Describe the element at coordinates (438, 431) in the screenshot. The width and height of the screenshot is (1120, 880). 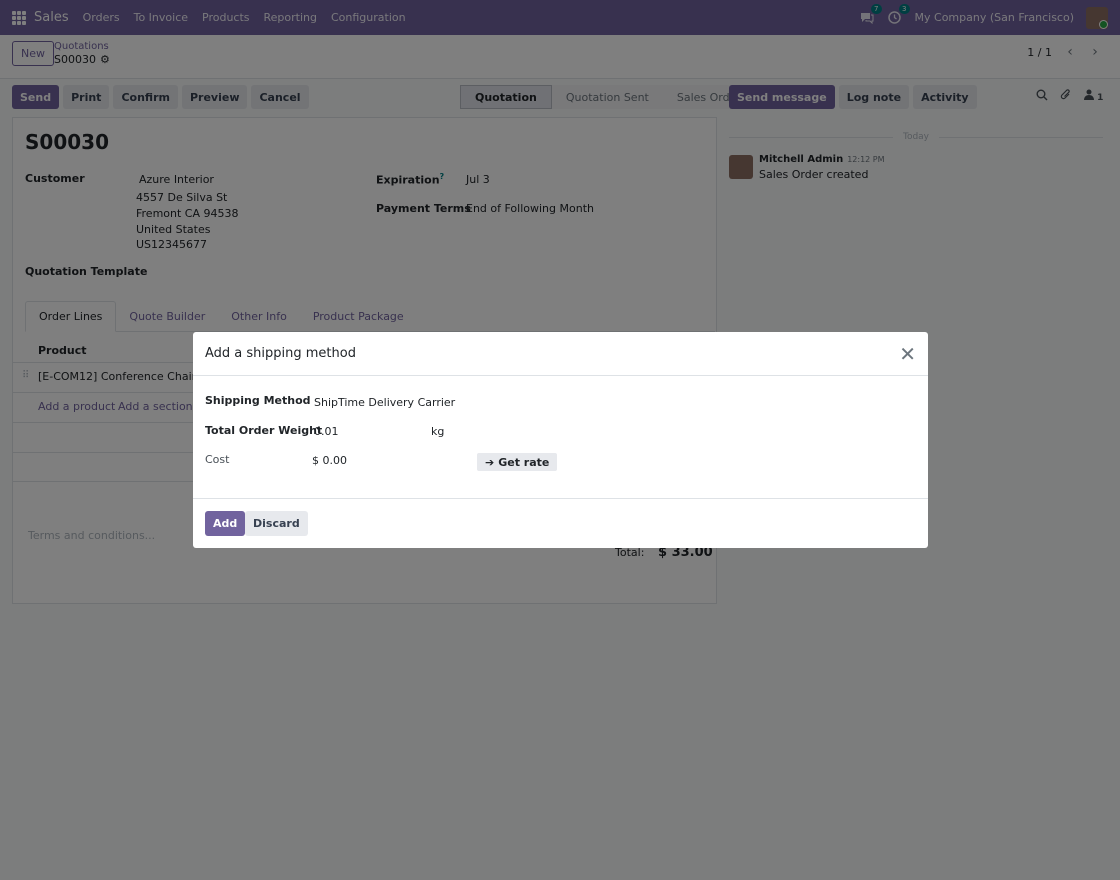
I see `weight-unit: kg` at that location.